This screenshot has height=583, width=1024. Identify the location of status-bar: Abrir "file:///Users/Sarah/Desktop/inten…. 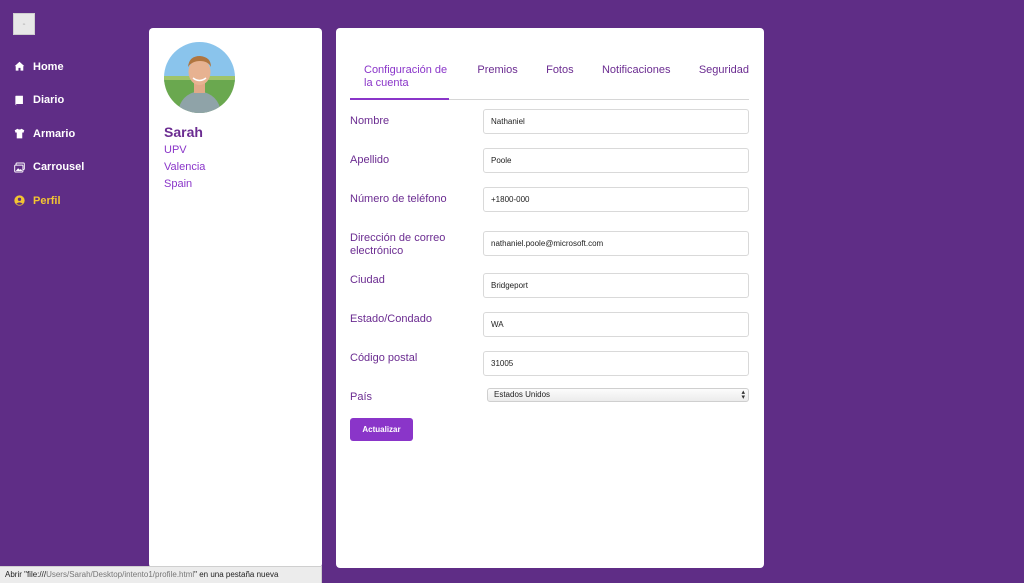
(161, 574).